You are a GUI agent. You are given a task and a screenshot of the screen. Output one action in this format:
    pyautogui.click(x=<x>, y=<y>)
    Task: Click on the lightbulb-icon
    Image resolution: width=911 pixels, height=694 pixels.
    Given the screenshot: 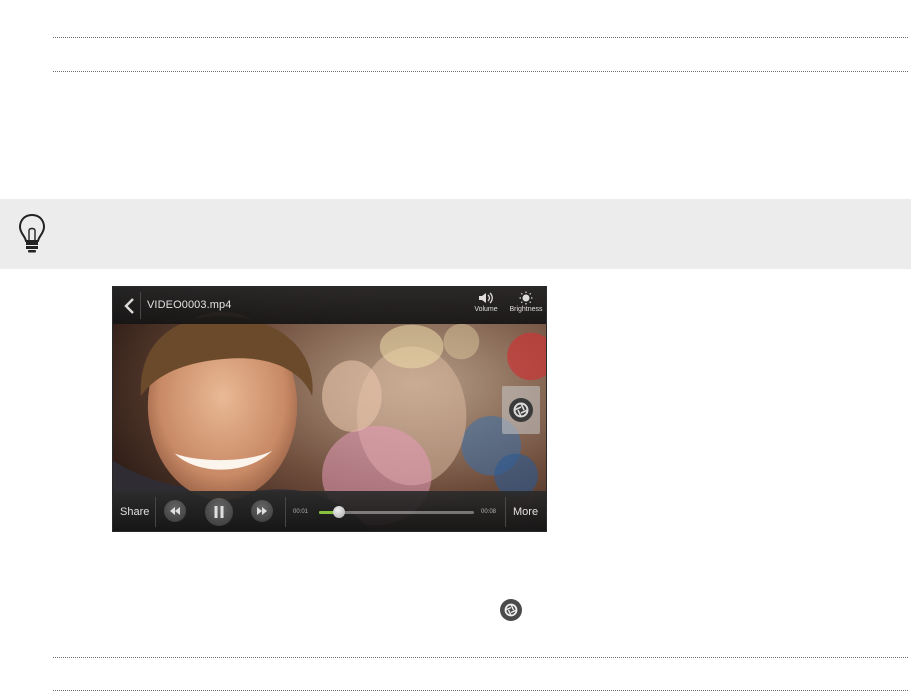 What is the action you would take?
    pyautogui.click(x=32, y=233)
    